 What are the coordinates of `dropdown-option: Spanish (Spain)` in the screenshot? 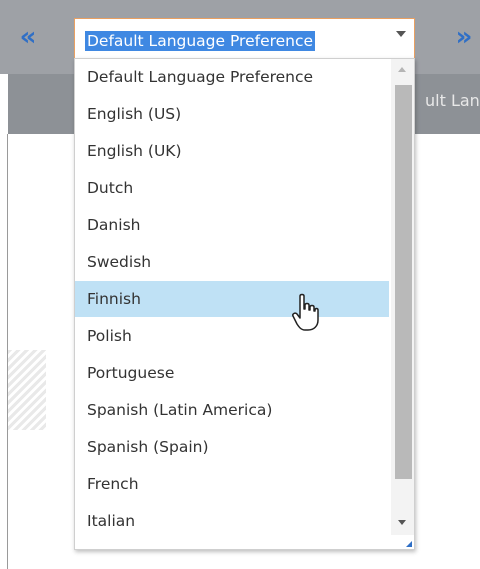 It's located at (232, 447).